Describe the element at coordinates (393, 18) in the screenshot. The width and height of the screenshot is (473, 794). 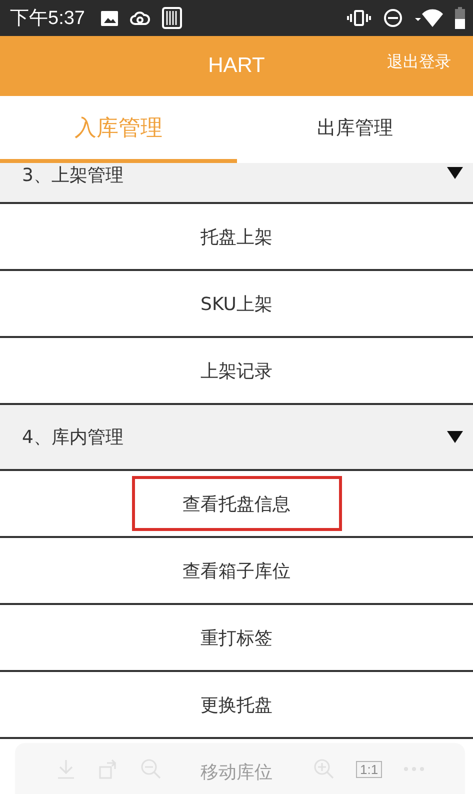
I see `do-not-disturb-icon` at that location.